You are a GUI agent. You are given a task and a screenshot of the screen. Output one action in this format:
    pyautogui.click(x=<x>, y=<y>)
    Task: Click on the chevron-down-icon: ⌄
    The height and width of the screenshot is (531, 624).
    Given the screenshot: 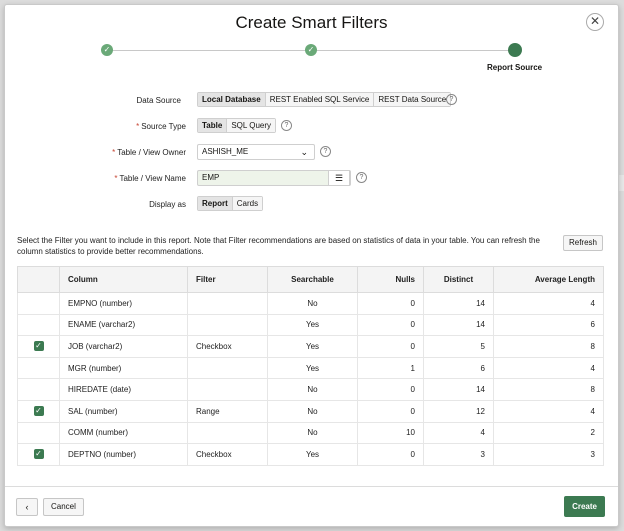 What is the action you would take?
    pyautogui.click(x=304, y=152)
    